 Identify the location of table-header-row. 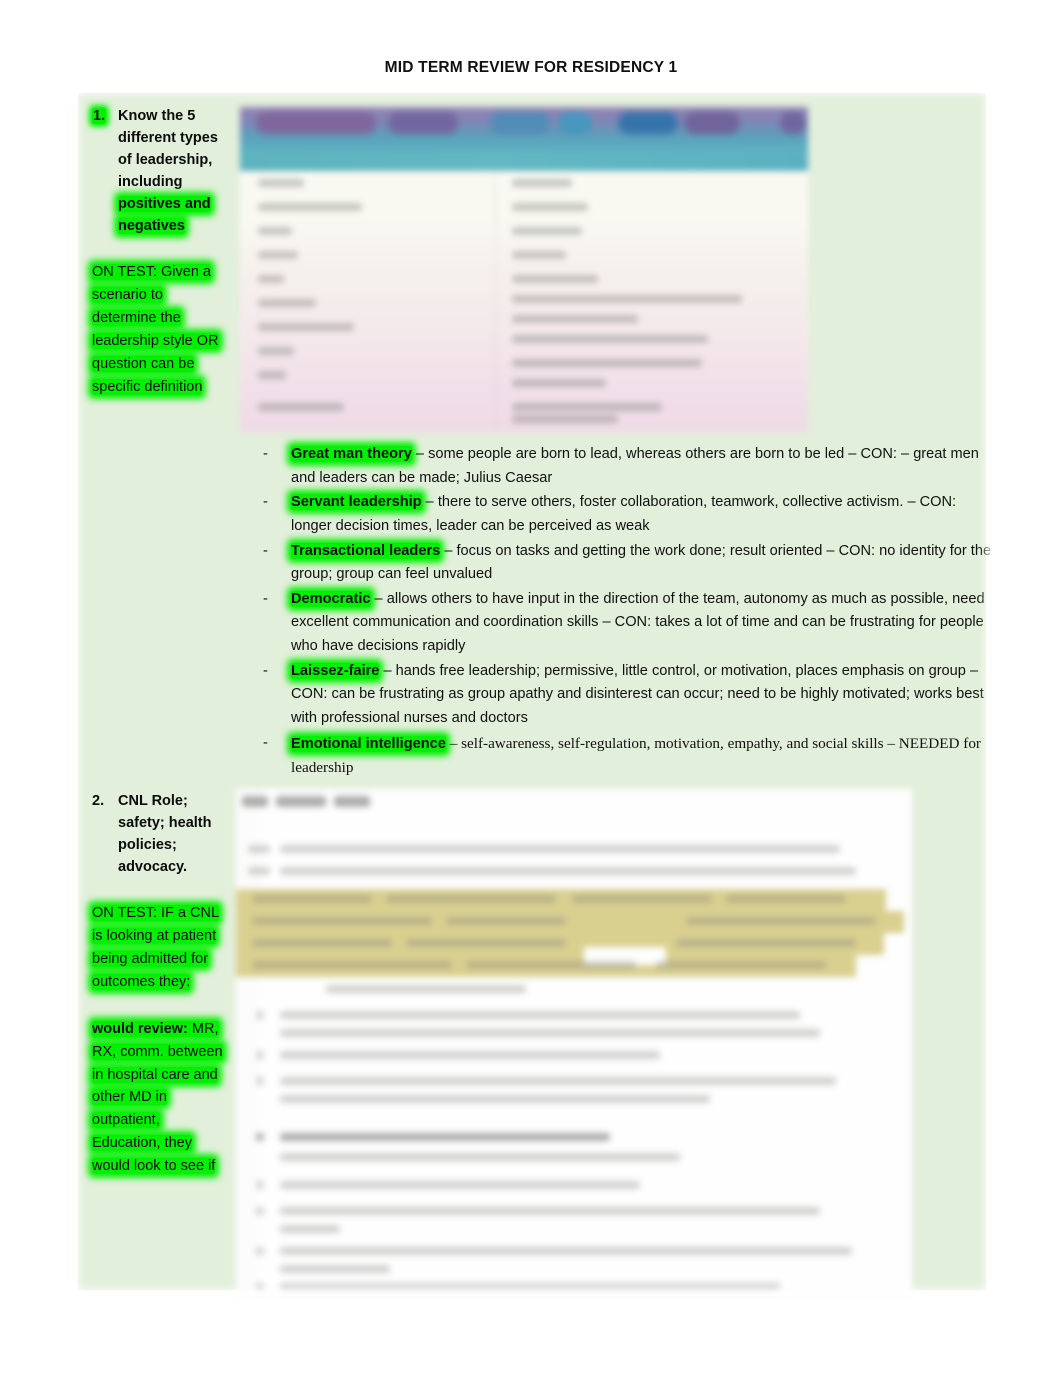
(524, 131).